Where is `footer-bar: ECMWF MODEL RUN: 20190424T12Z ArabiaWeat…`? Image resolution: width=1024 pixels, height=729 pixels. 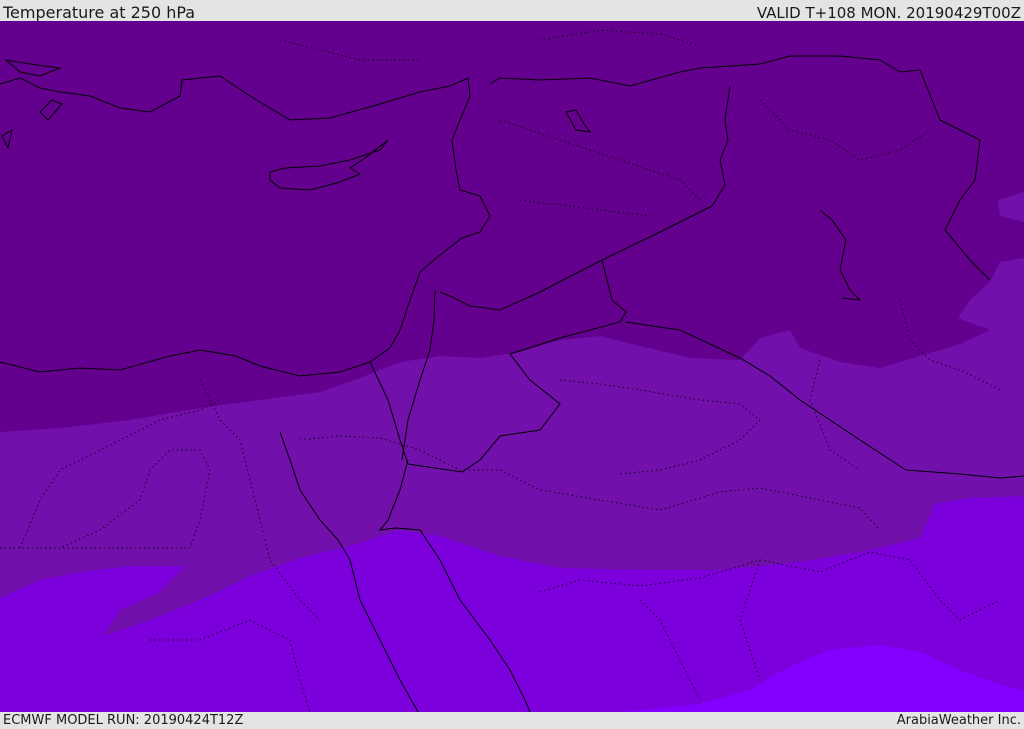 footer-bar: ECMWF MODEL RUN: 20190424T12Z ArabiaWeat… is located at coordinates (512, 720).